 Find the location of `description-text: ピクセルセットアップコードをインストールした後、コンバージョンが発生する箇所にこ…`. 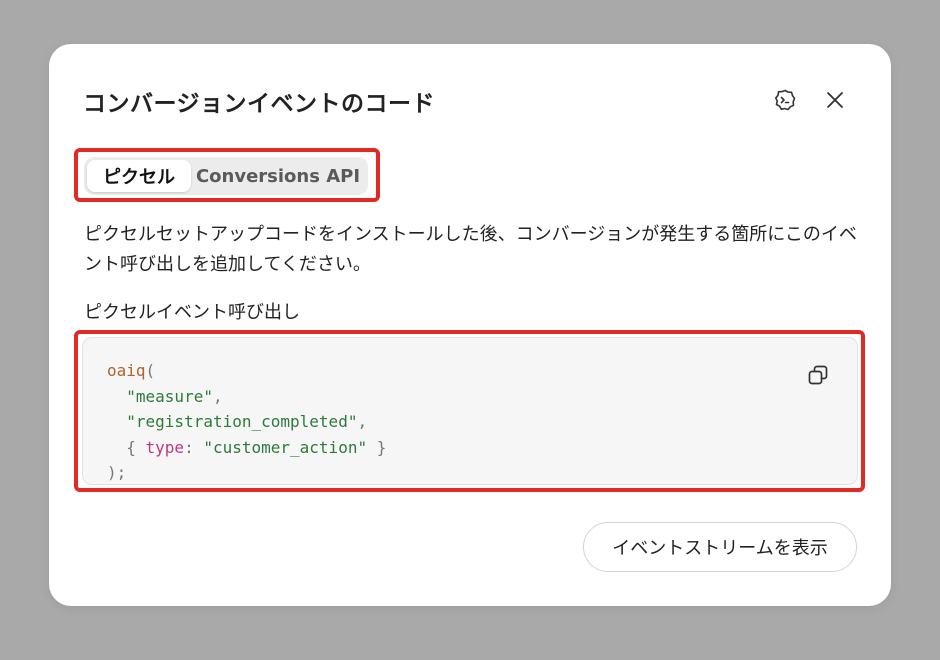

description-text: ピクセルセットアップコードをインストールした後、コンバージョンが発生する箇所にこ… is located at coordinates (470, 249).